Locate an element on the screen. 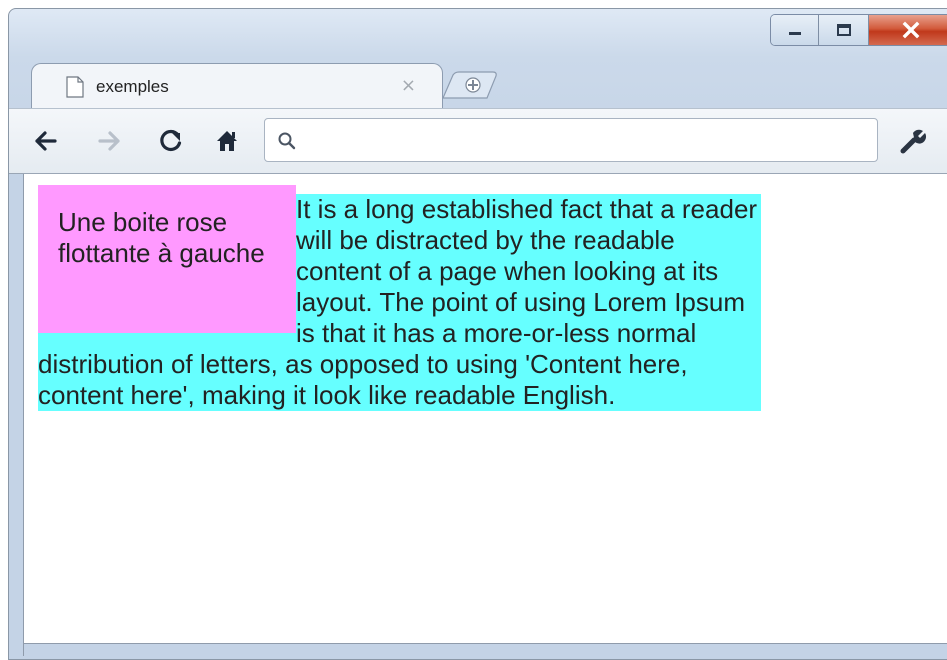 The height and width of the screenshot is (660, 947). search-icon is located at coordinates (287, 141).